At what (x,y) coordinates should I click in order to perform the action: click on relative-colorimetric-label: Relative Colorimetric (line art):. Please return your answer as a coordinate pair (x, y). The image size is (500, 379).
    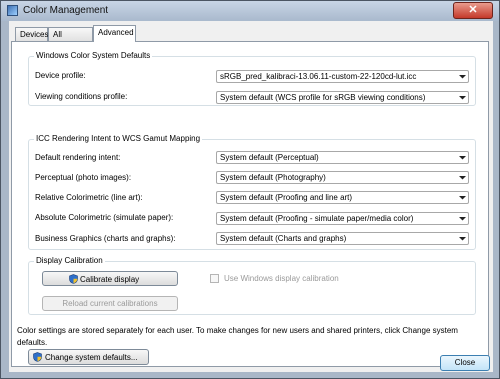
    Looking at the image, I should click on (89, 197).